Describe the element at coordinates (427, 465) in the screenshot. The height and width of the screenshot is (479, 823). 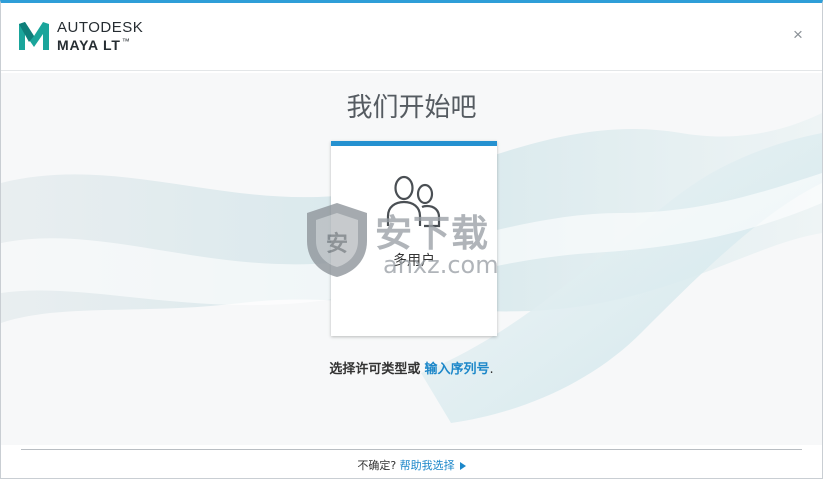
I see `help-link-label: 帮助我选择` at that location.